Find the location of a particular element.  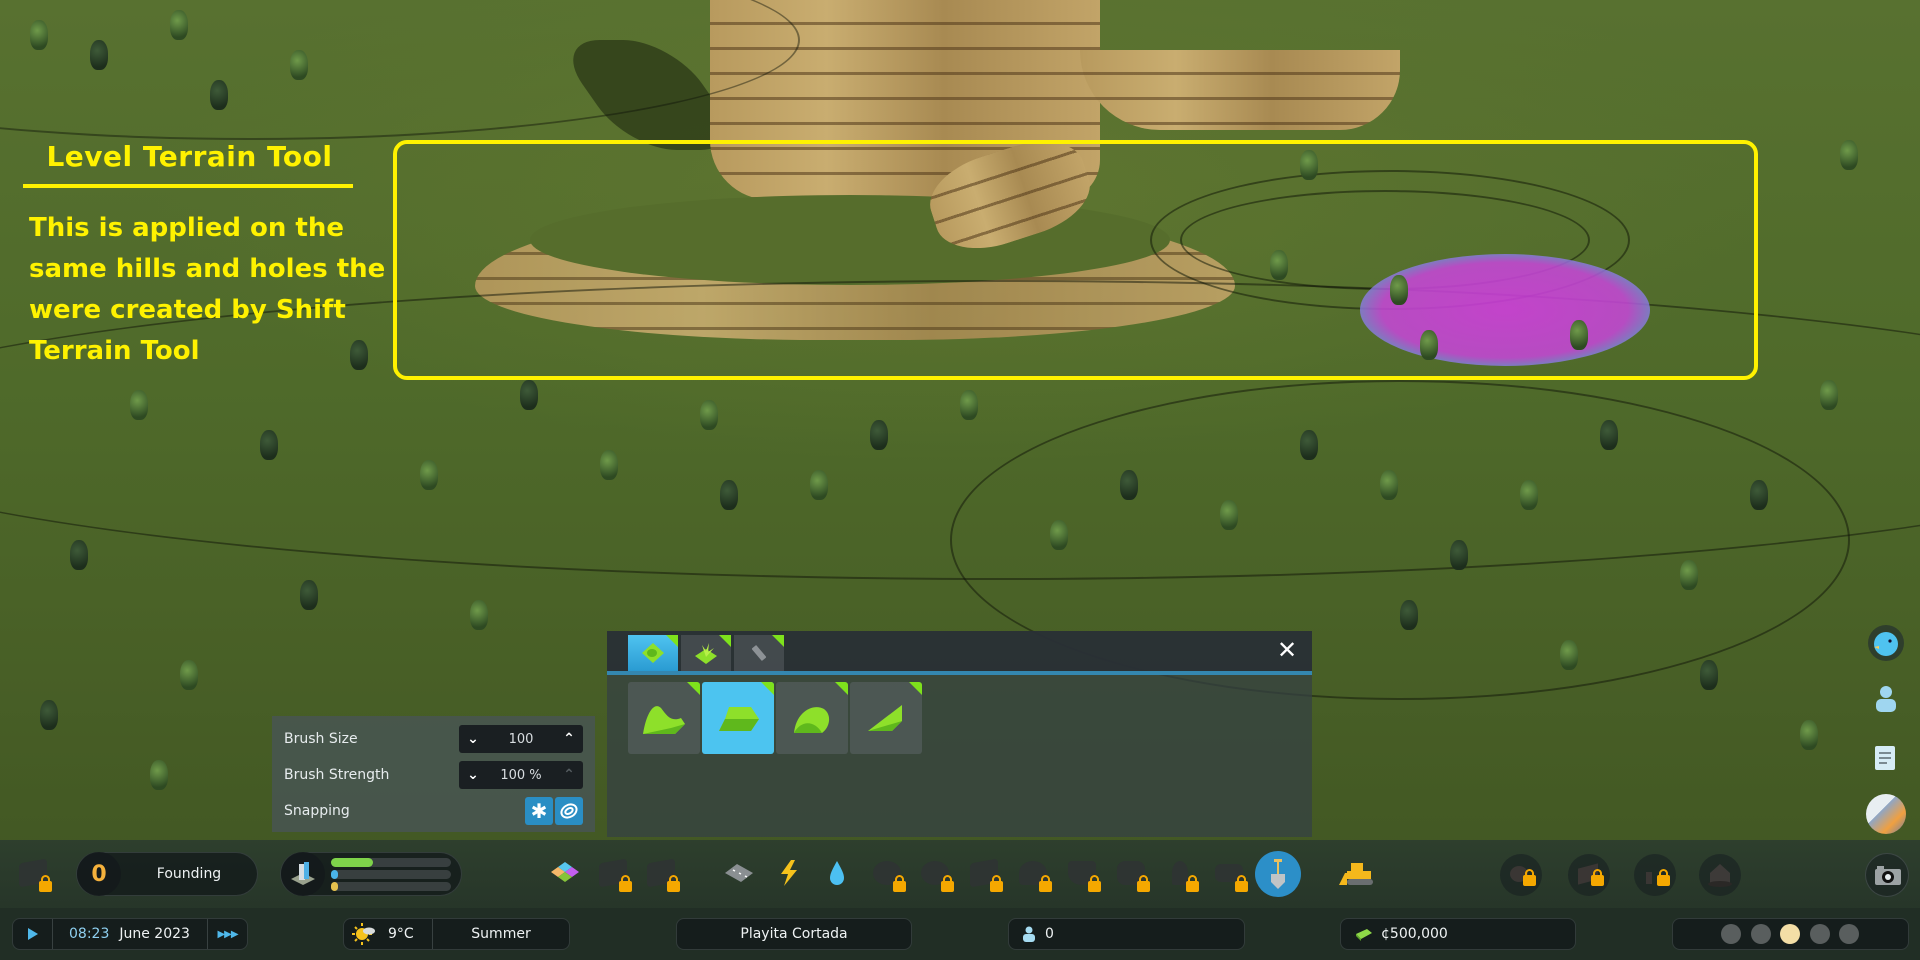

brush-size-value: 100 is located at coordinates (521, 739).